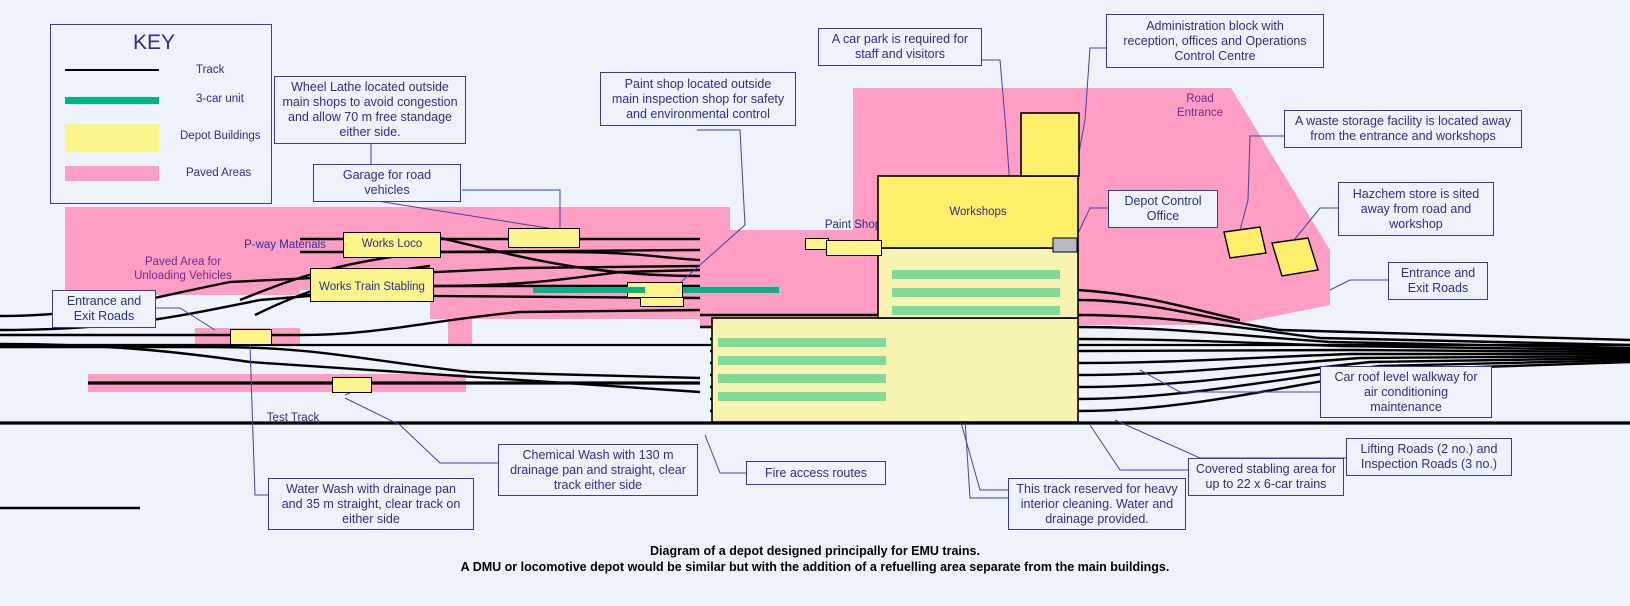 The height and width of the screenshot is (606, 1630). What do you see at coordinates (112, 173) in the screenshot?
I see `key-swatch-paved-areas` at bounding box center [112, 173].